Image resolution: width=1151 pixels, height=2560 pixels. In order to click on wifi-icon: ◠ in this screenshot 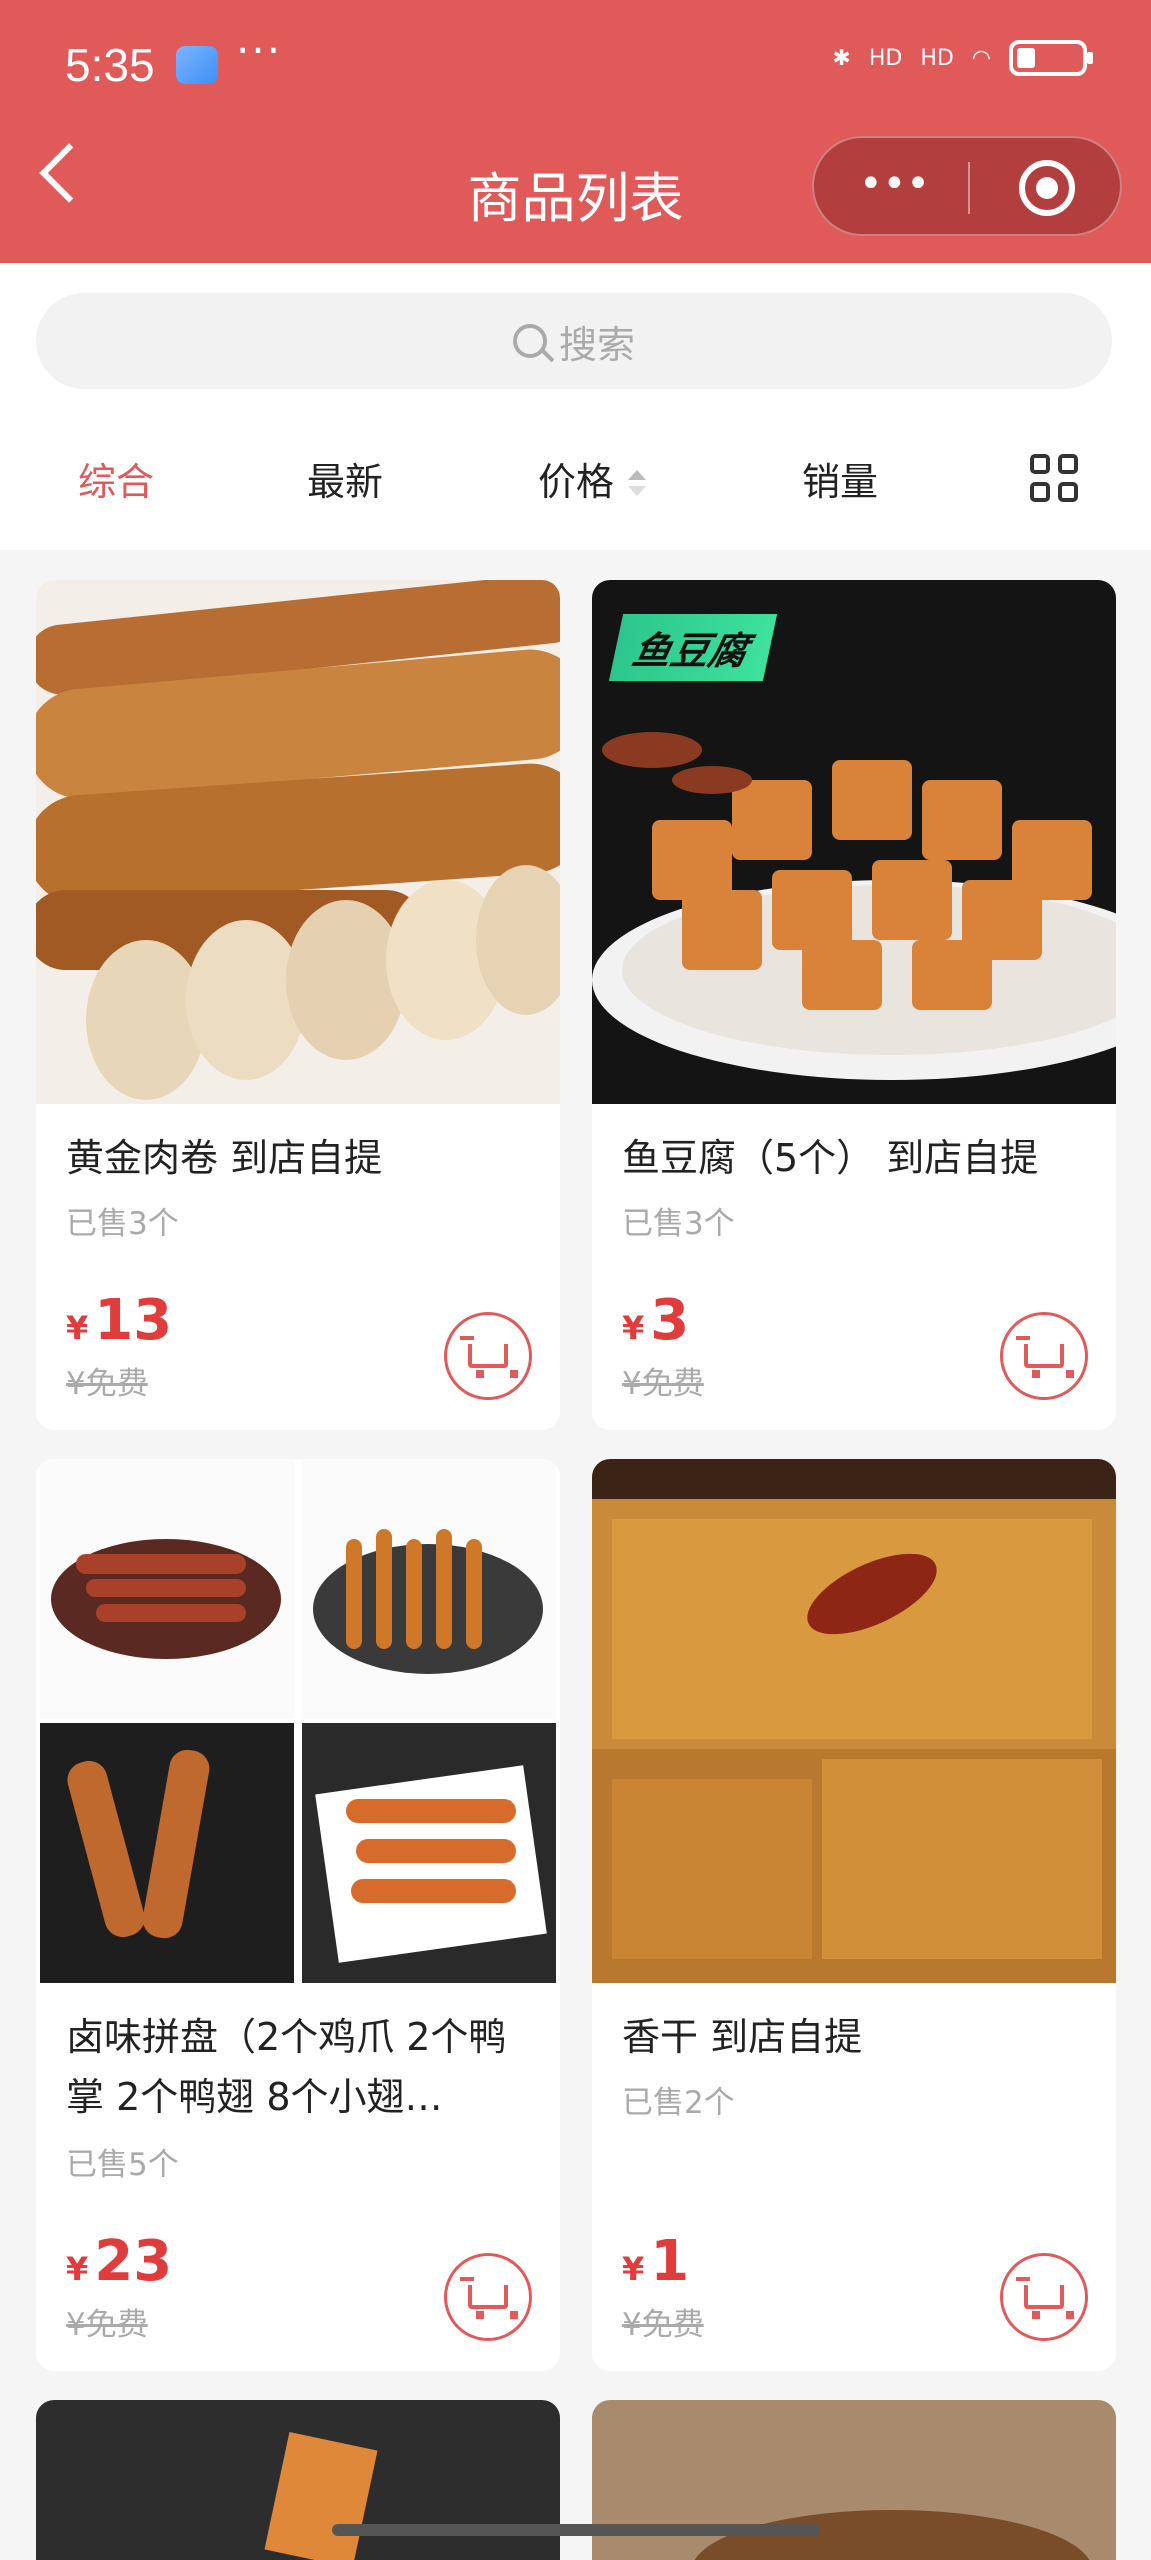, I will do `click(981, 58)`.